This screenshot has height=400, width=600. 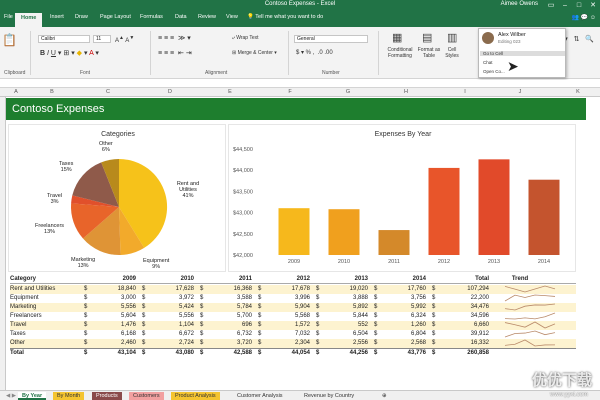 What do you see at coordinates (343, 279) in the screenshot?
I see `column-header-cell: 2013` at bounding box center [343, 279].